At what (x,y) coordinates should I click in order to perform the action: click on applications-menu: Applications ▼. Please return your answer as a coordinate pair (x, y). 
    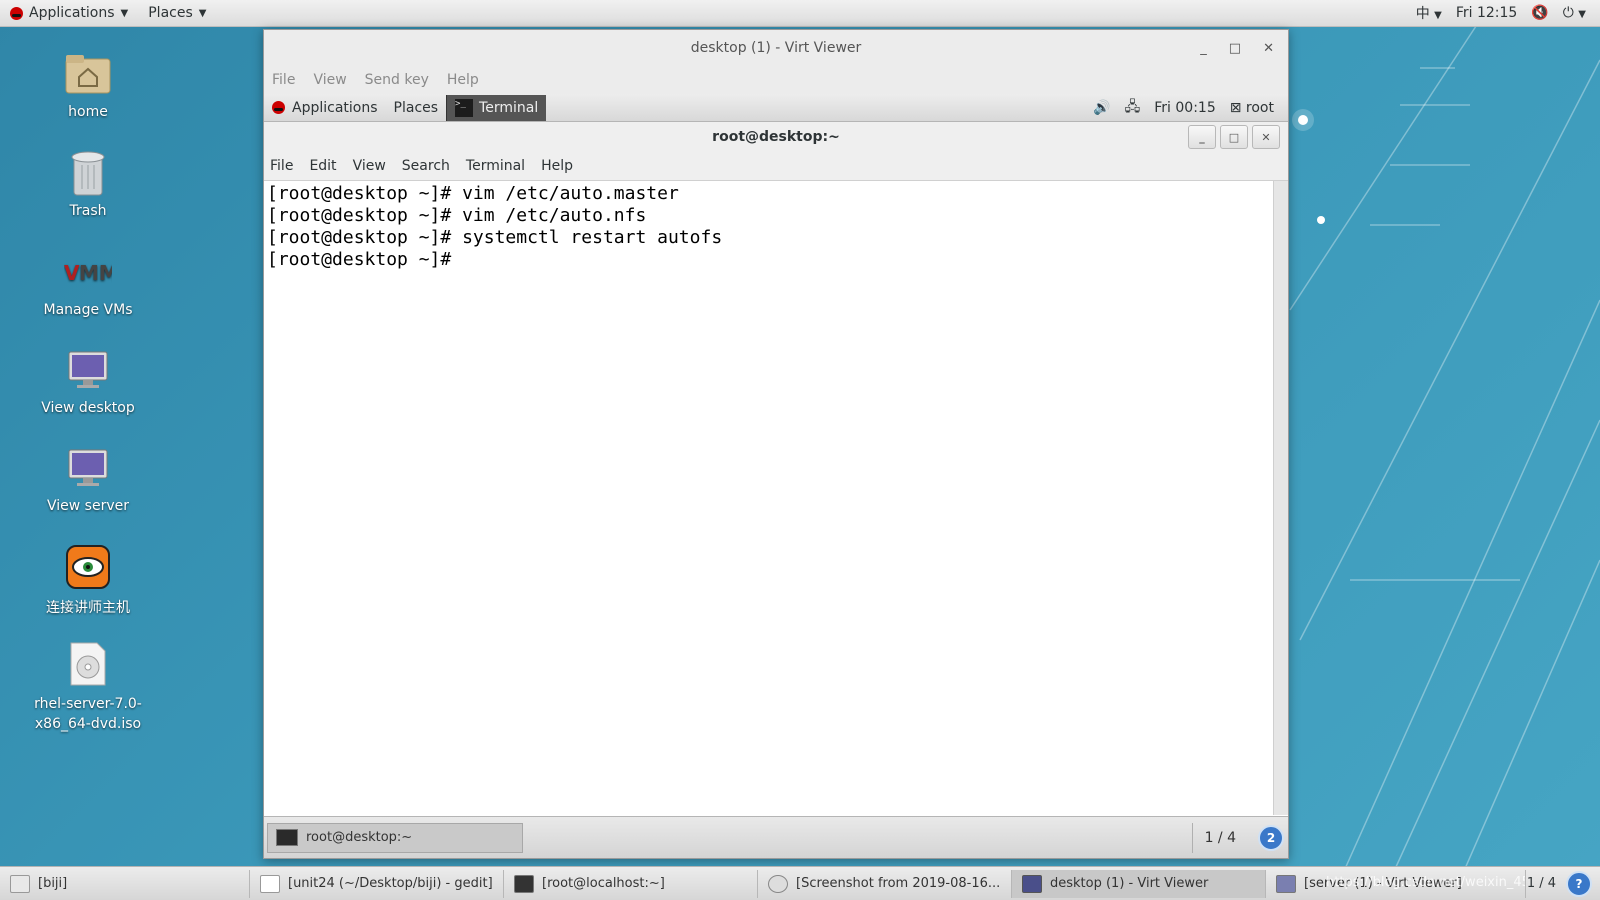
    Looking at the image, I should click on (69, 13).